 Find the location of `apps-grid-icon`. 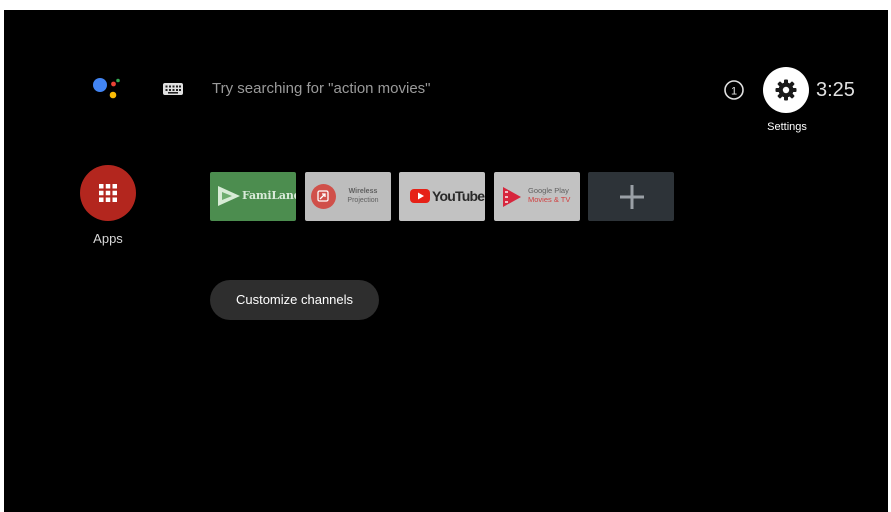

apps-grid-icon is located at coordinates (108, 193).